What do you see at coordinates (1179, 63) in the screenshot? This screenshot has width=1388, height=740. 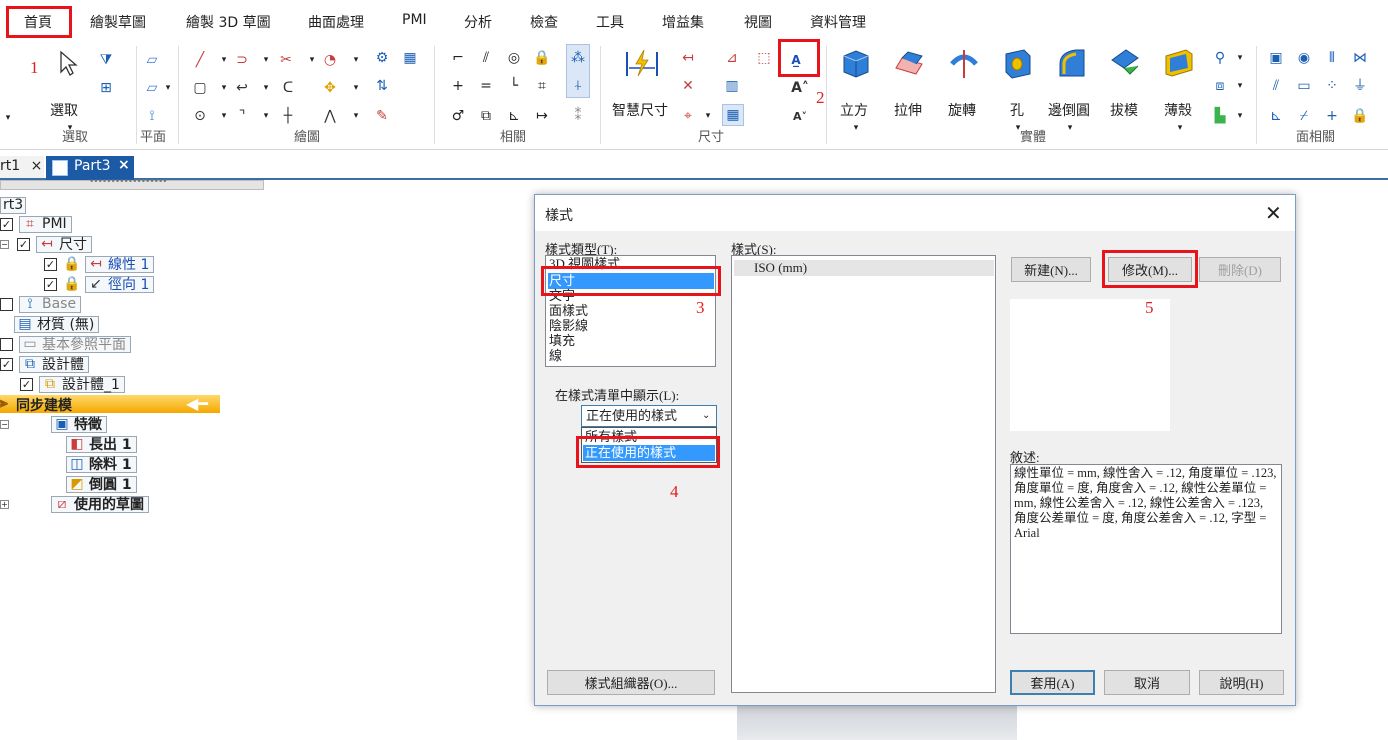 I see `thin-wall-icon` at bounding box center [1179, 63].